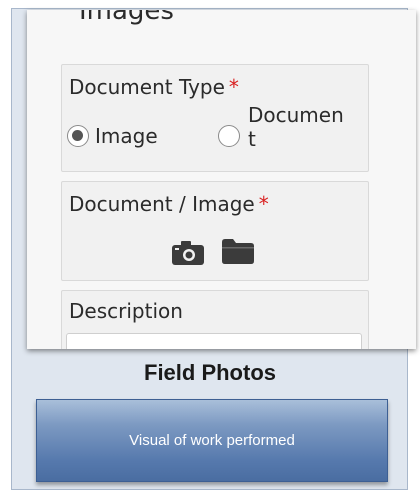  I want to click on radio-image, so click(78, 136).